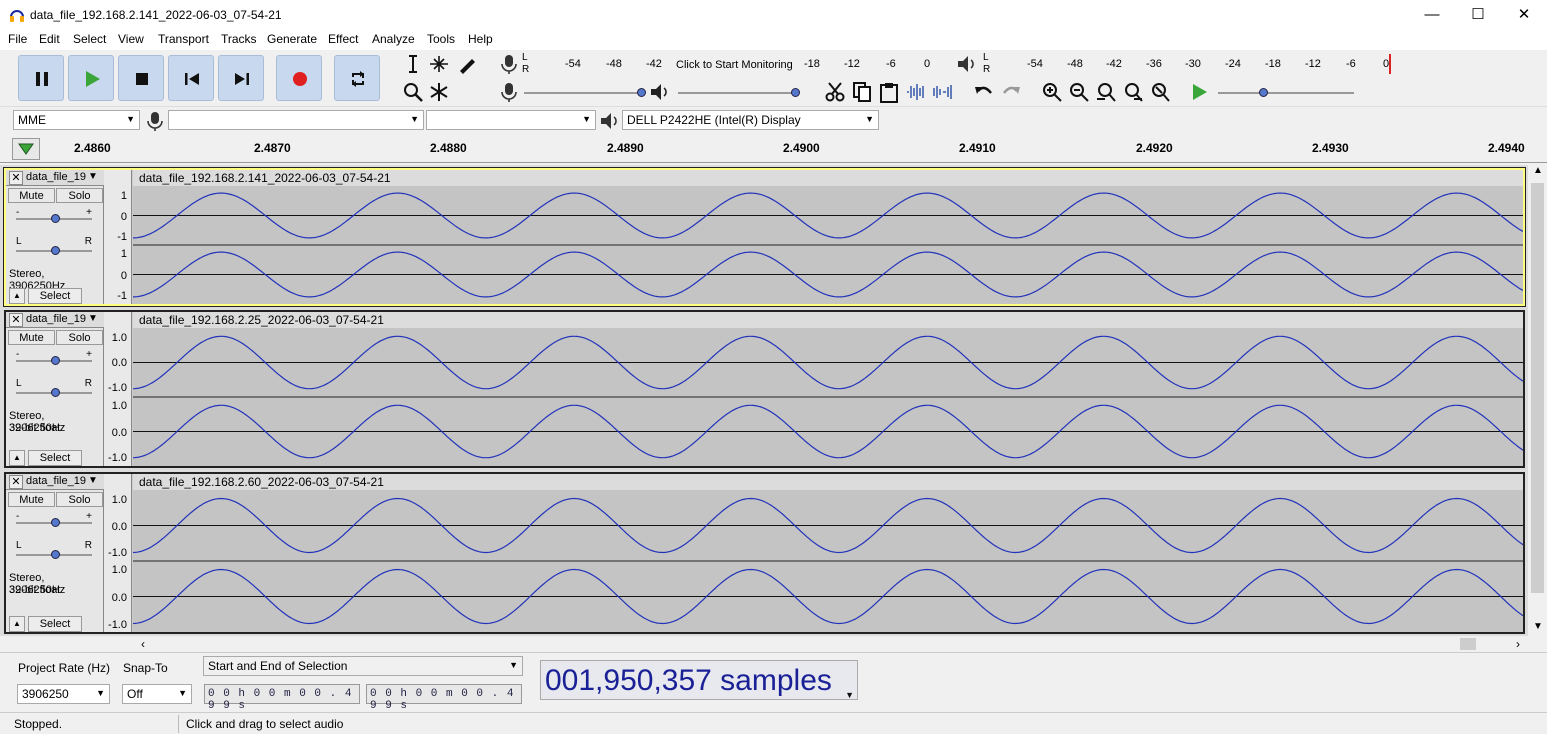 The image size is (1547, 734). Describe the element at coordinates (157, 694) in the screenshot. I see `snap-to-dropdown: Off ▼` at that location.